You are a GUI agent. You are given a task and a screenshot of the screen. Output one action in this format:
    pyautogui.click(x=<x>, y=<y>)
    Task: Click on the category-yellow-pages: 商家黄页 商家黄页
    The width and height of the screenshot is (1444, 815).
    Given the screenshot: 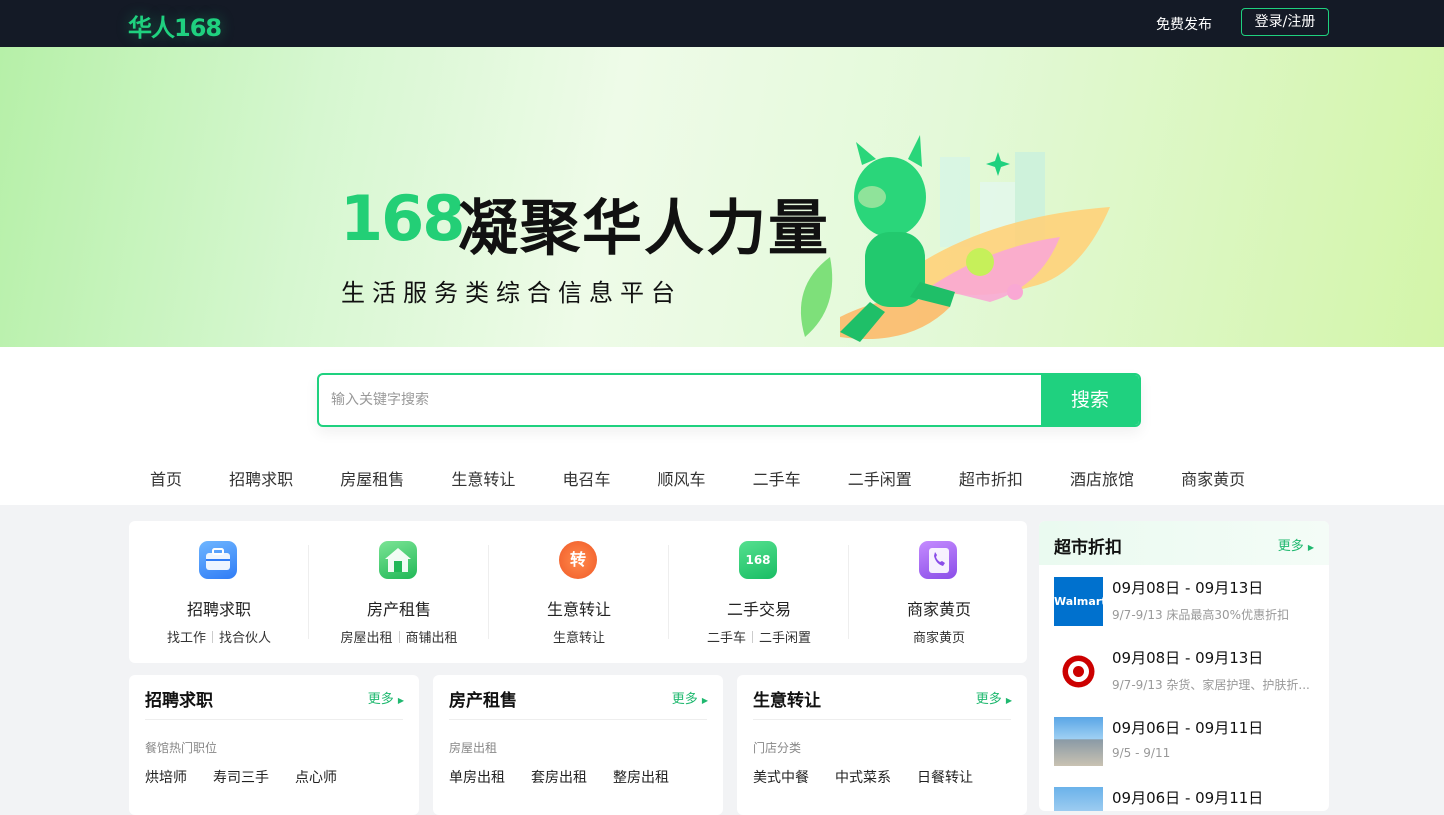 What is the action you would take?
    pyautogui.click(x=939, y=592)
    